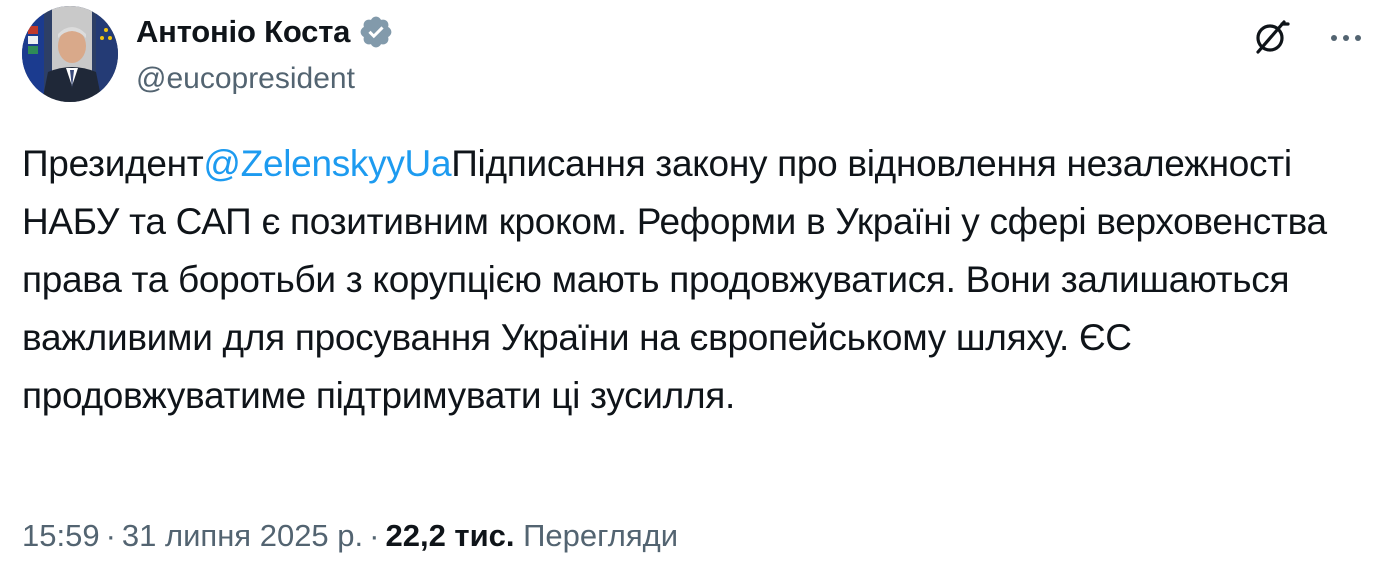 The width and height of the screenshot is (1400, 584). Describe the element at coordinates (1270, 38) in the screenshot. I see `grok-icon` at that location.